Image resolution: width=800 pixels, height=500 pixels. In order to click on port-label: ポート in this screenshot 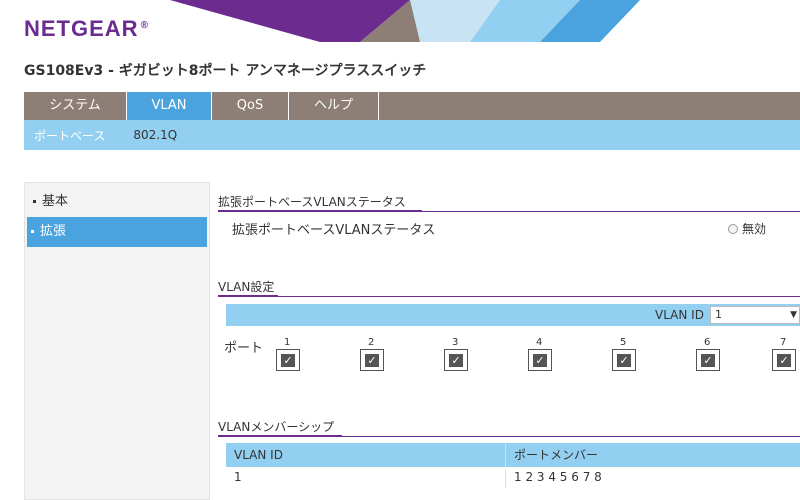, I will do `click(244, 348)`.